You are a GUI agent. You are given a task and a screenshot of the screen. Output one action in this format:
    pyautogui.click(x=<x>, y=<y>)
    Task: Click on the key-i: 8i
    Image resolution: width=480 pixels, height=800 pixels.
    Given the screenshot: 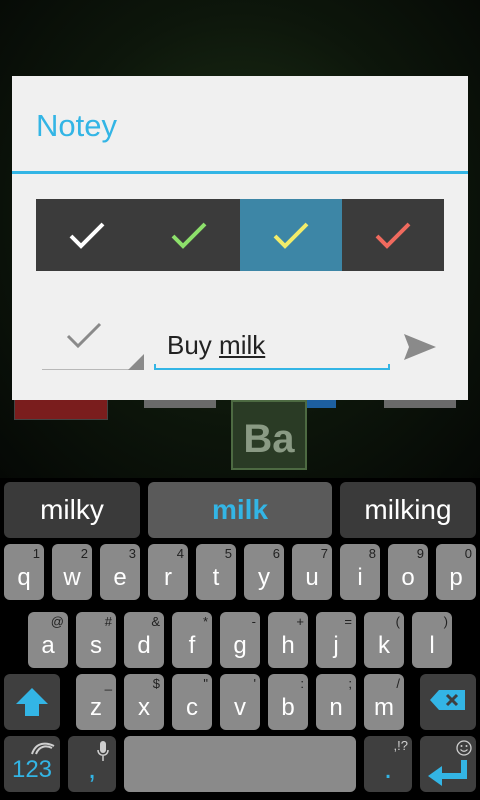 What is the action you would take?
    pyautogui.click(x=360, y=572)
    